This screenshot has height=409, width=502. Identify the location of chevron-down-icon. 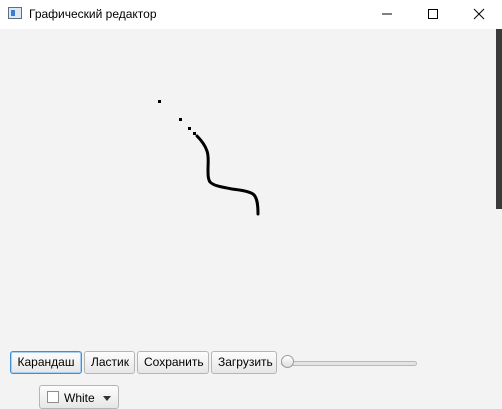
(107, 398).